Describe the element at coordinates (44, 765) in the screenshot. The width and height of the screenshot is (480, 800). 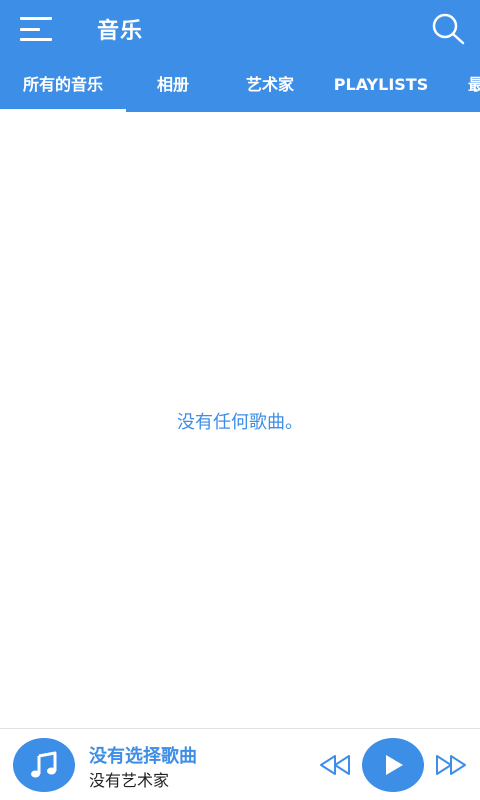
I see `music-note-icon` at that location.